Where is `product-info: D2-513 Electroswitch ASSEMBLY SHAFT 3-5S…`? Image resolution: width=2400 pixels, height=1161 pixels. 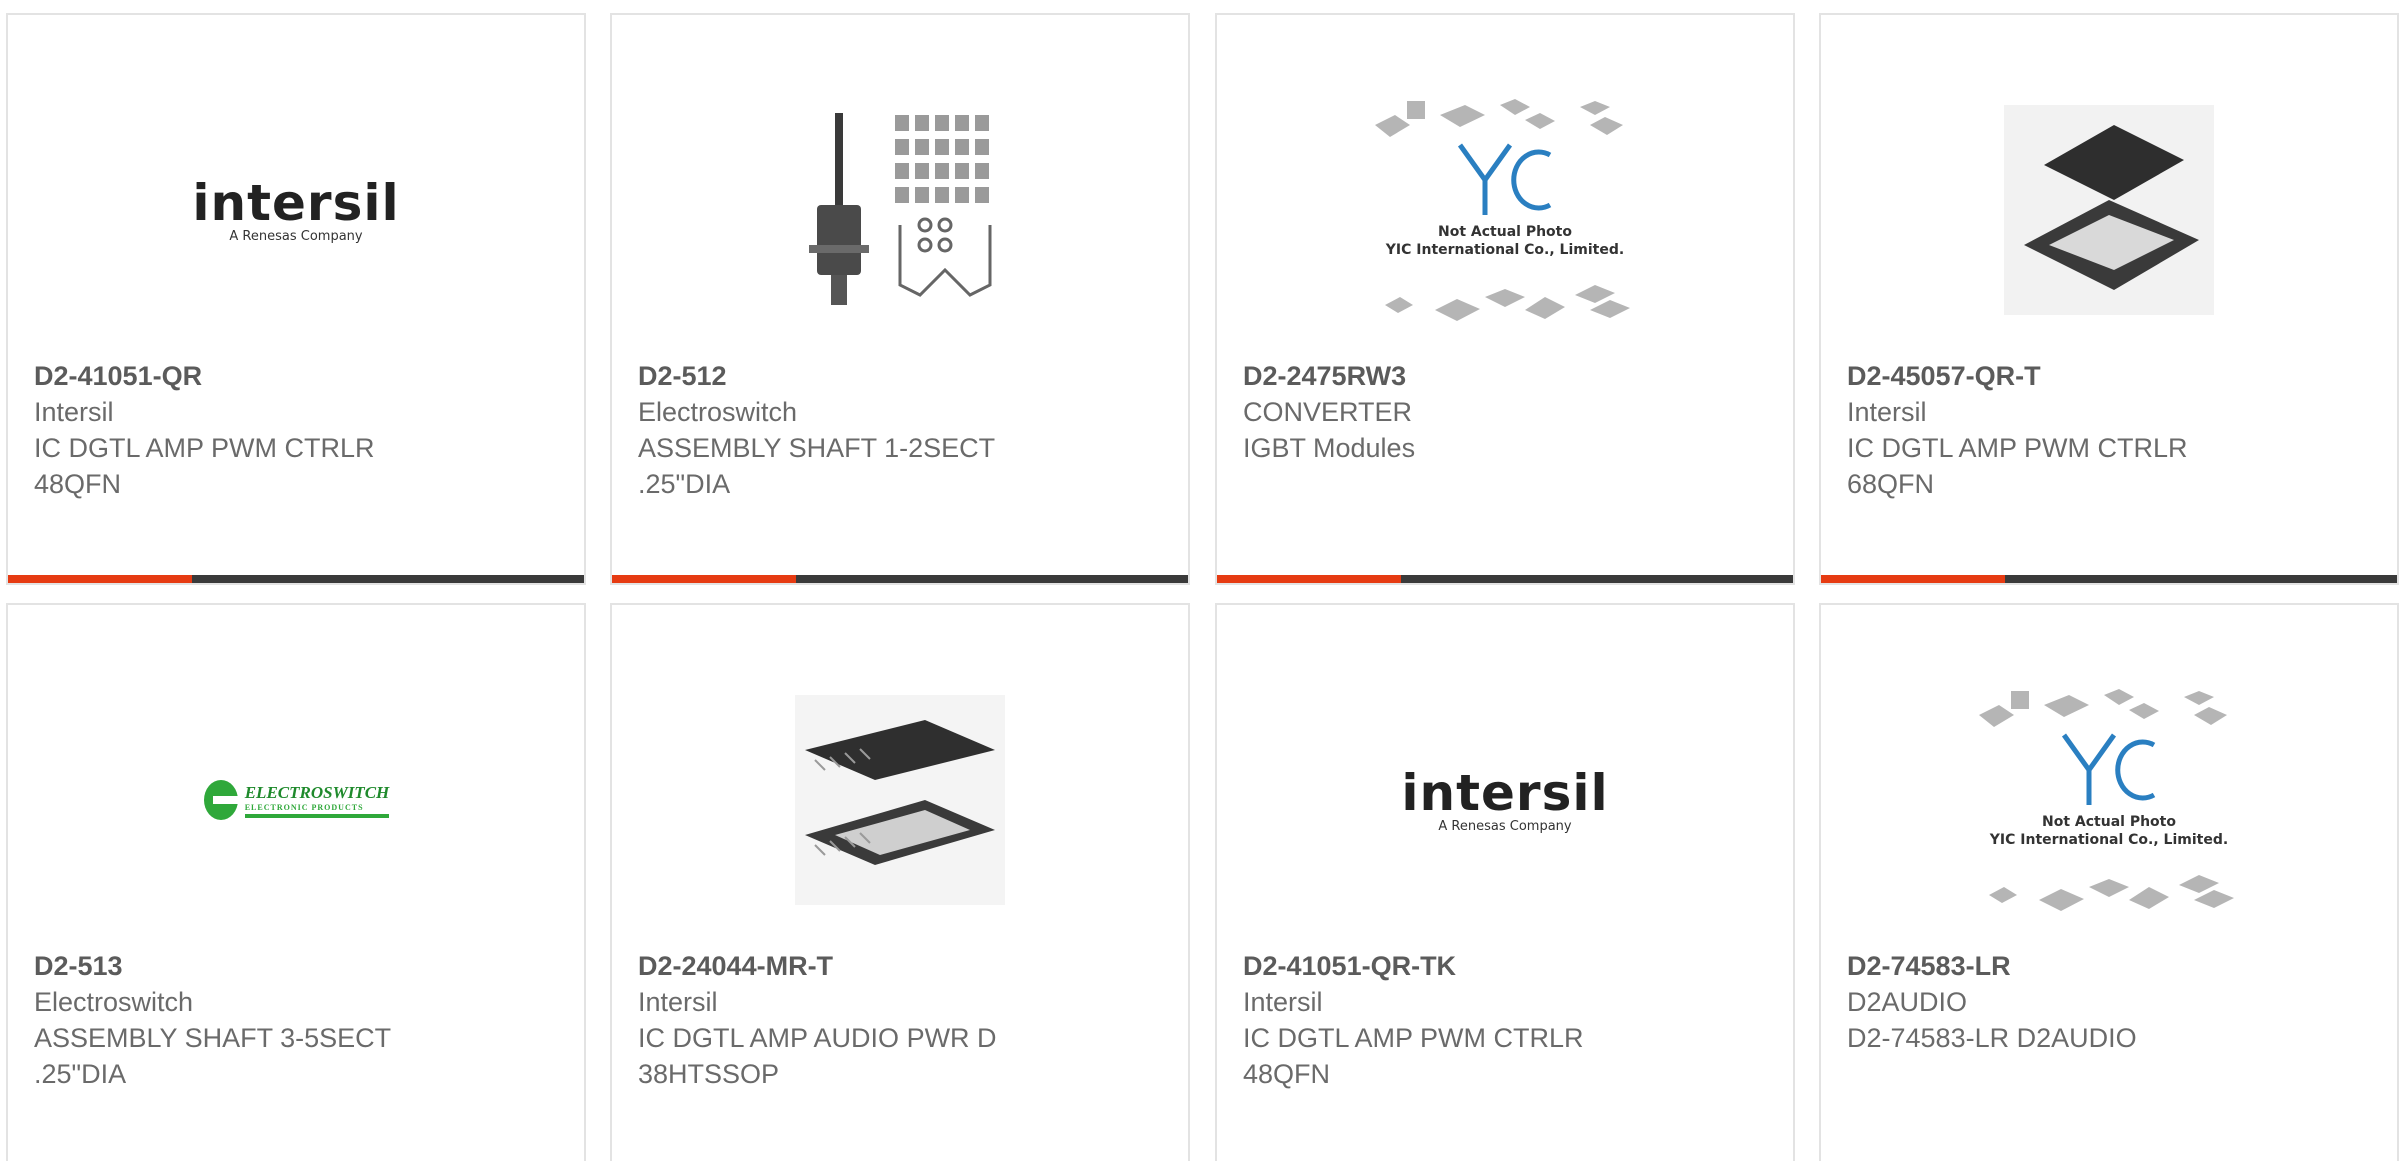 product-info: D2-513 Electroswitch ASSEMBLY SHAFT 3-5S… is located at coordinates (299, 1020).